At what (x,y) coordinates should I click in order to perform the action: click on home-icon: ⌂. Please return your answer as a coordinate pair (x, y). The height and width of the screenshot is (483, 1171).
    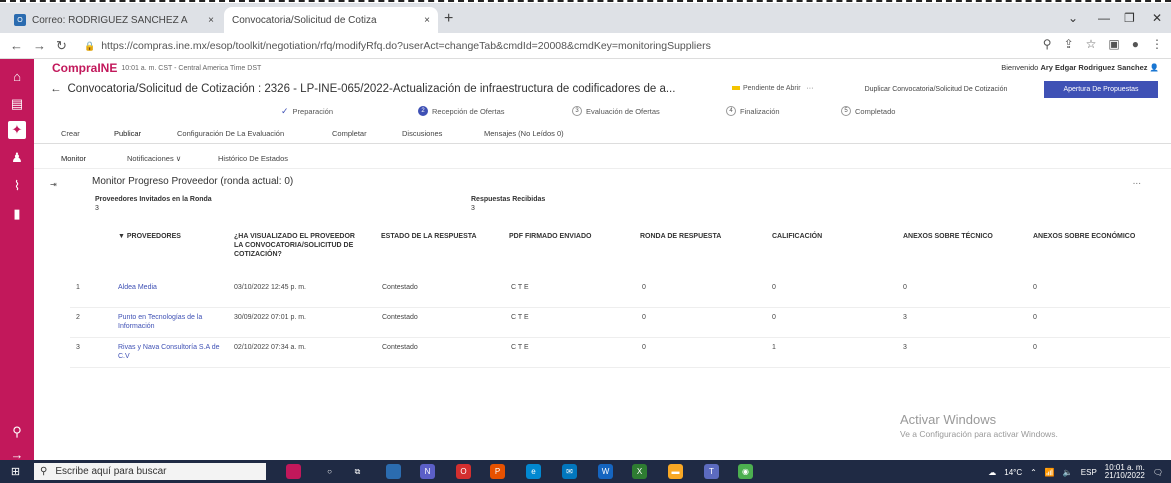
    Looking at the image, I should click on (17, 76).